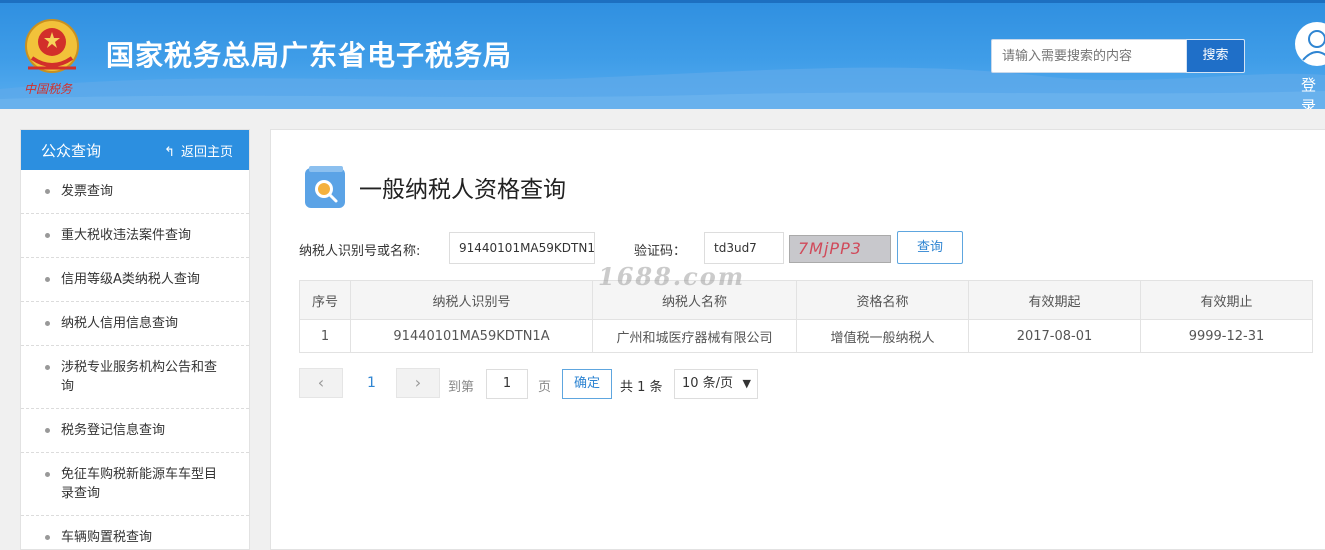 This screenshot has height=550, width=1325. What do you see at coordinates (744, 248) in the screenshot?
I see `captcha-input: td3ud7` at bounding box center [744, 248].